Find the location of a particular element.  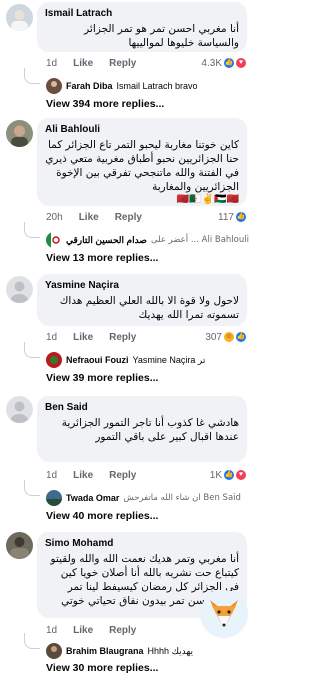

reaction-summary: 307 ☺ 👍 is located at coordinates (225, 337).